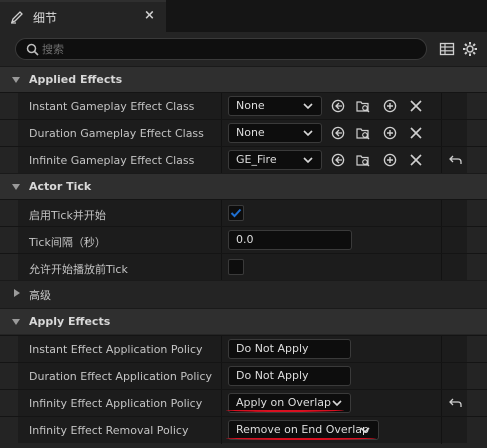  I want to click on property-row: 启用Tick并开始, so click(243, 213).